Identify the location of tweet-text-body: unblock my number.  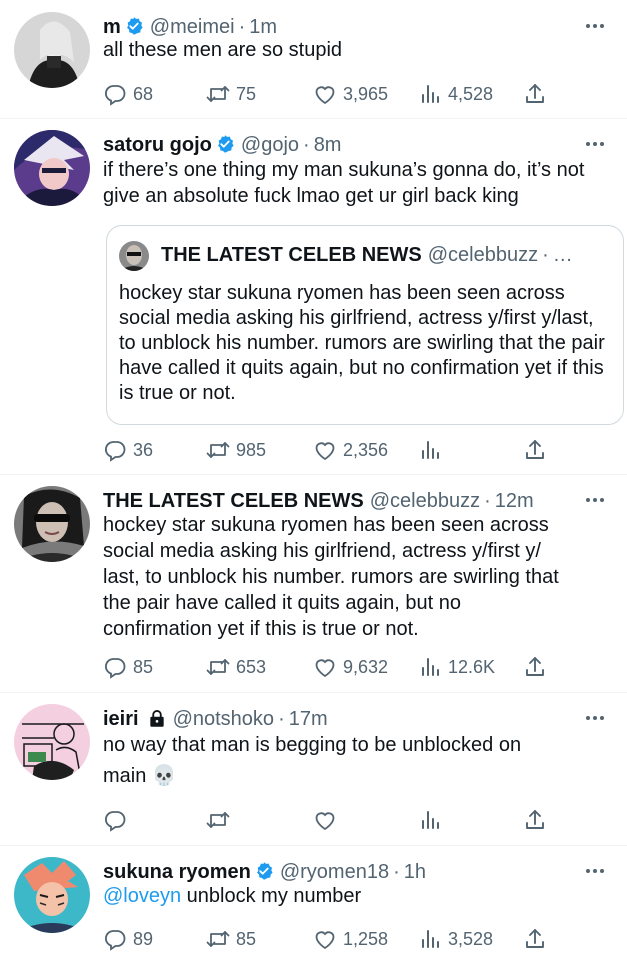
(271, 896).